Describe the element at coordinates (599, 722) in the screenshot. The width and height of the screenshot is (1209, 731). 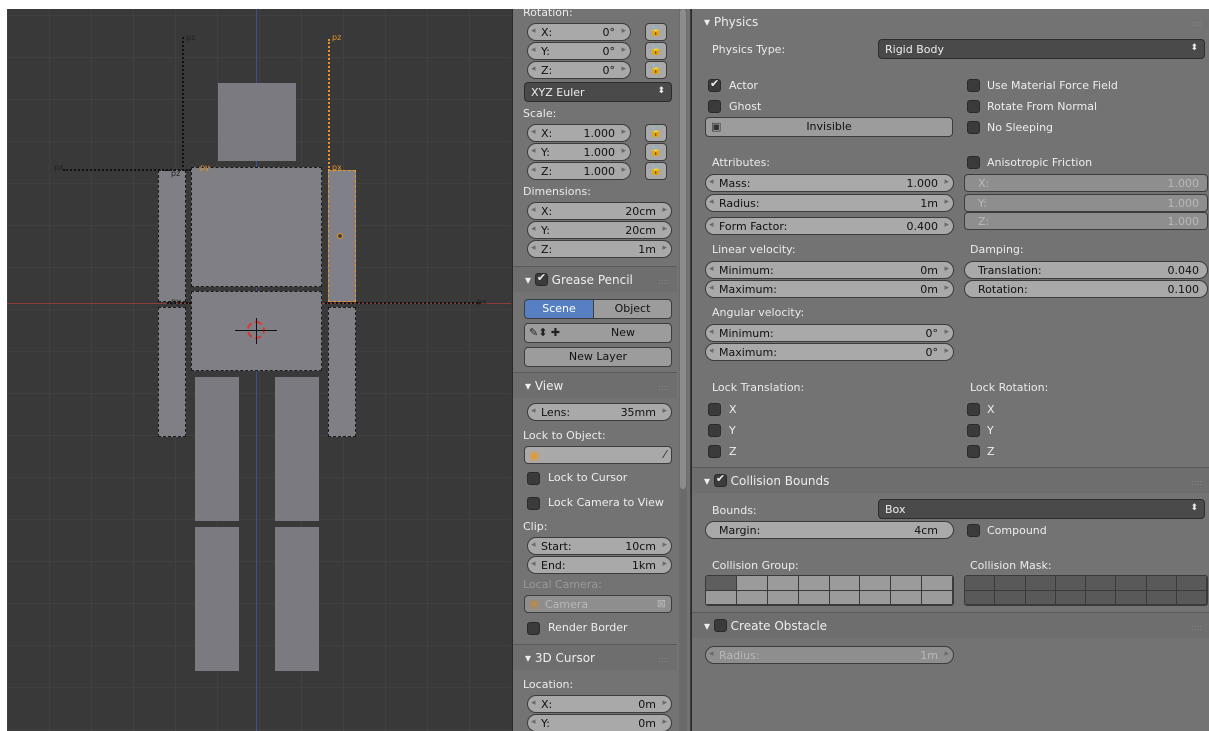
I see `cursor-y-field: ◂ Y: 0m ▸` at that location.